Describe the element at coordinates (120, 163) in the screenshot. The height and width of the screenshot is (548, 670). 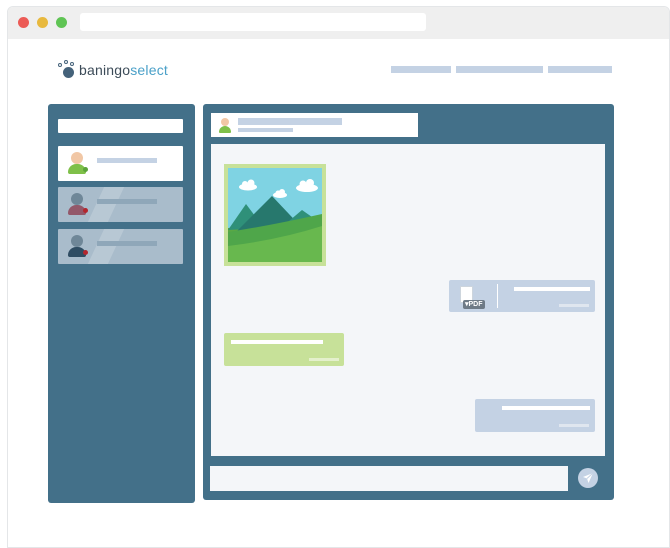
I see `contact-item-active` at that location.